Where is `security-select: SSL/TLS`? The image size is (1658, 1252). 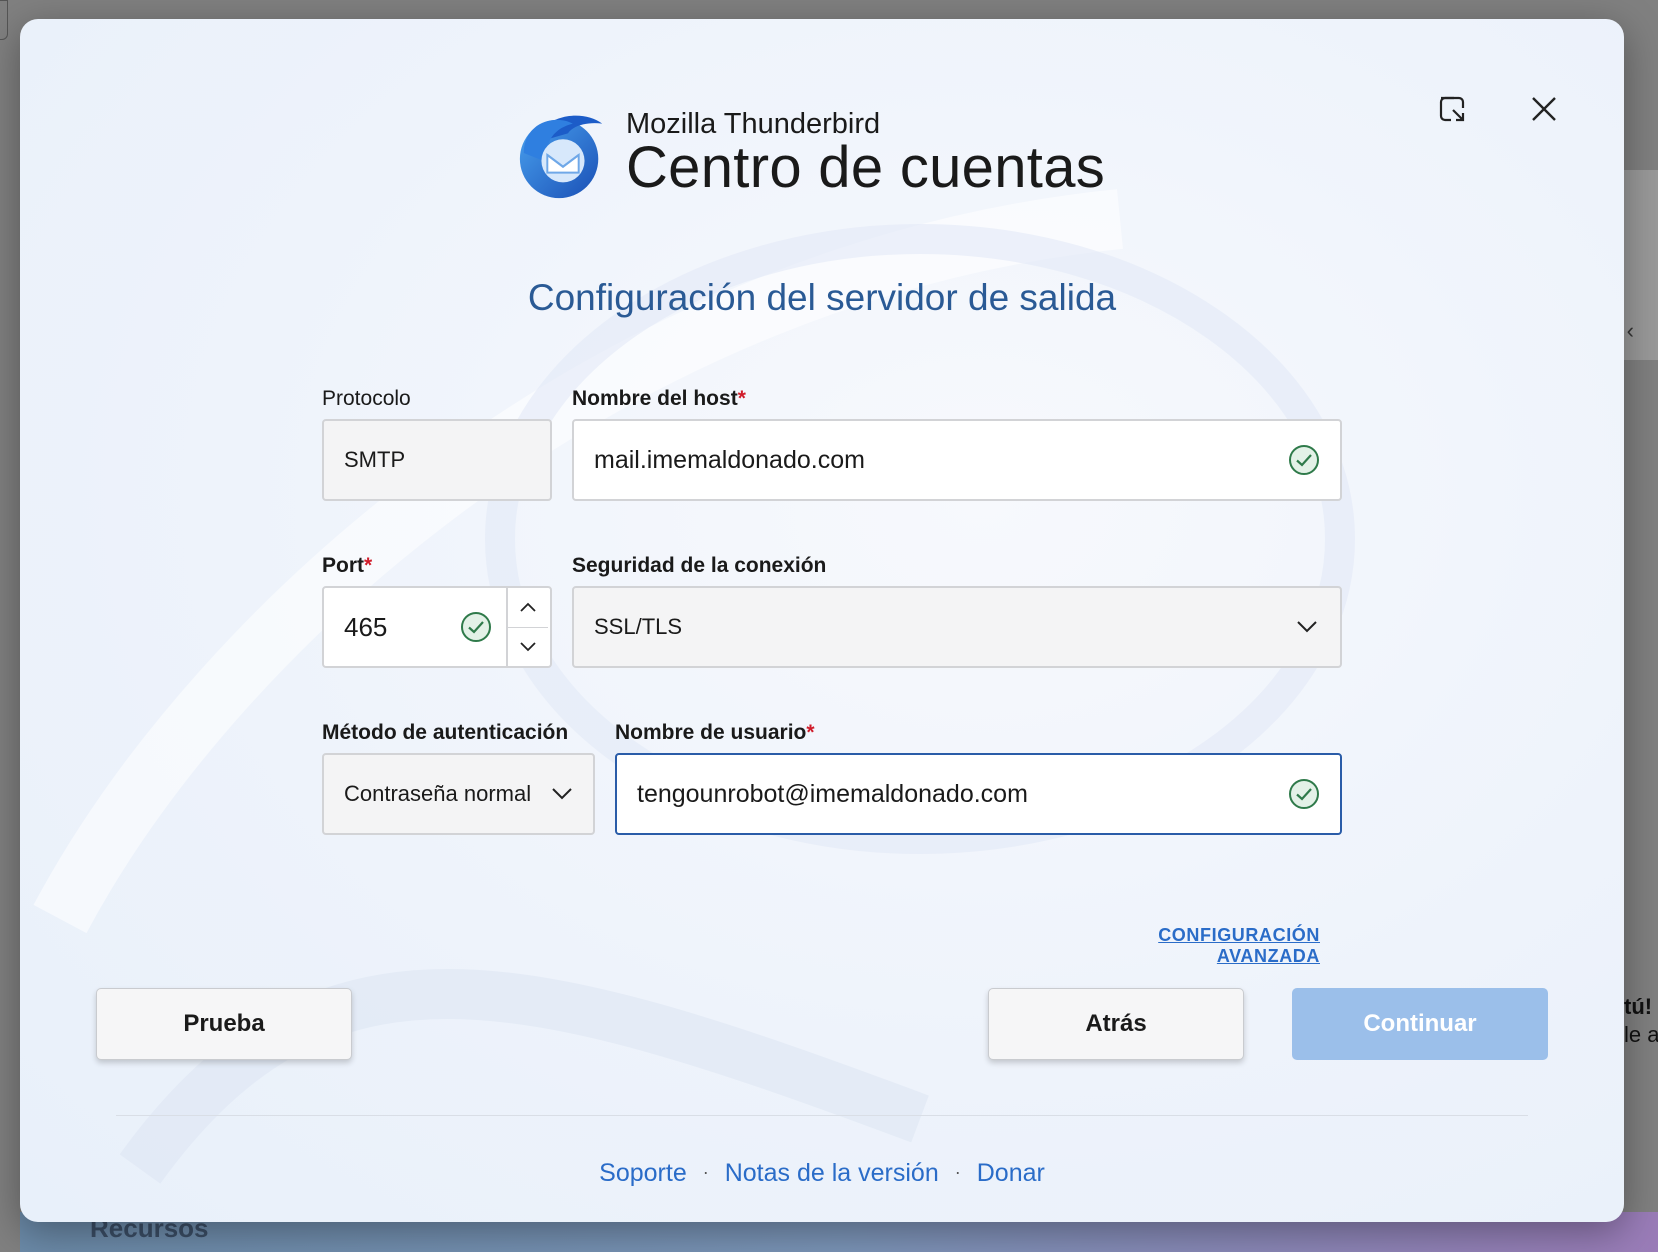
security-select: SSL/TLS is located at coordinates (957, 627).